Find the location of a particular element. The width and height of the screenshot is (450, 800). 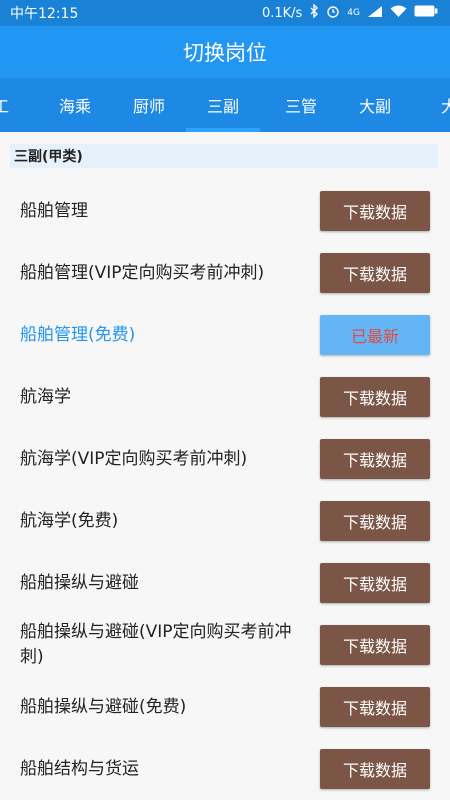

subject-label: 船舶管理 is located at coordinates (54, 210).